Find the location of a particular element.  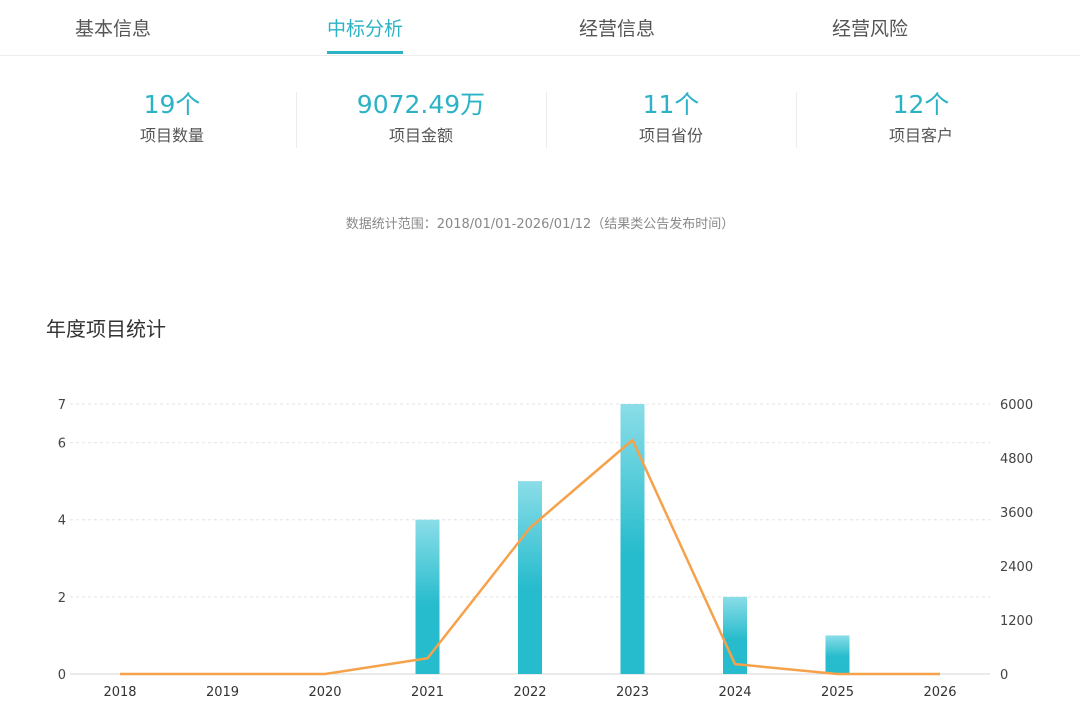

stat-project-provinces: 11个 项目省份 is located at coordinates (671, 117).